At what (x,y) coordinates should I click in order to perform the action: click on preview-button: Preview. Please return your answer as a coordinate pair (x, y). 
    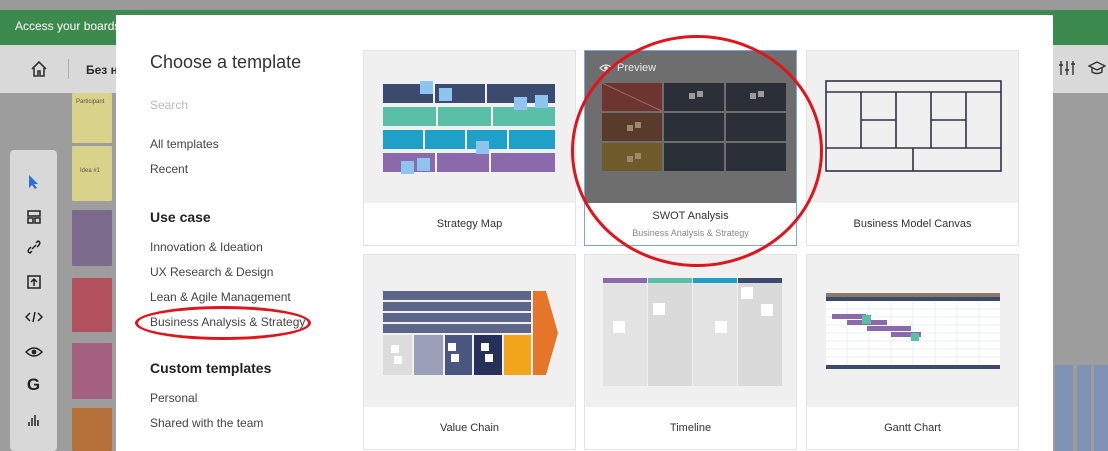
    Looking at the image, I should click on (627, 68).